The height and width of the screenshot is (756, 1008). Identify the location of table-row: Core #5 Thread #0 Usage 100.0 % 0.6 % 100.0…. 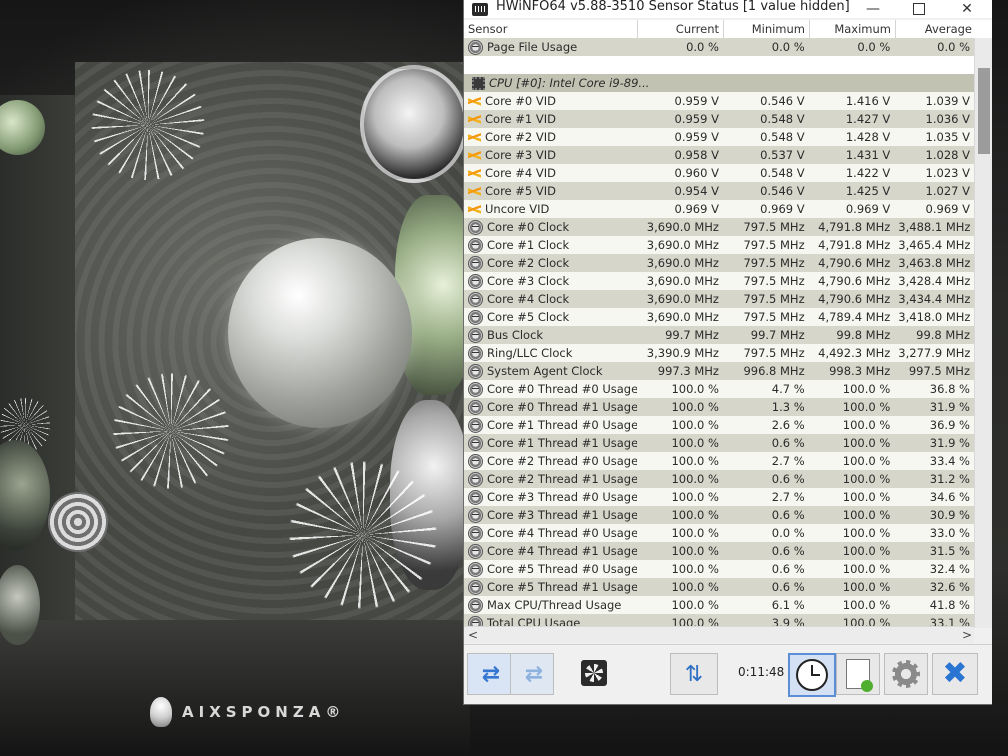
(719, 569).